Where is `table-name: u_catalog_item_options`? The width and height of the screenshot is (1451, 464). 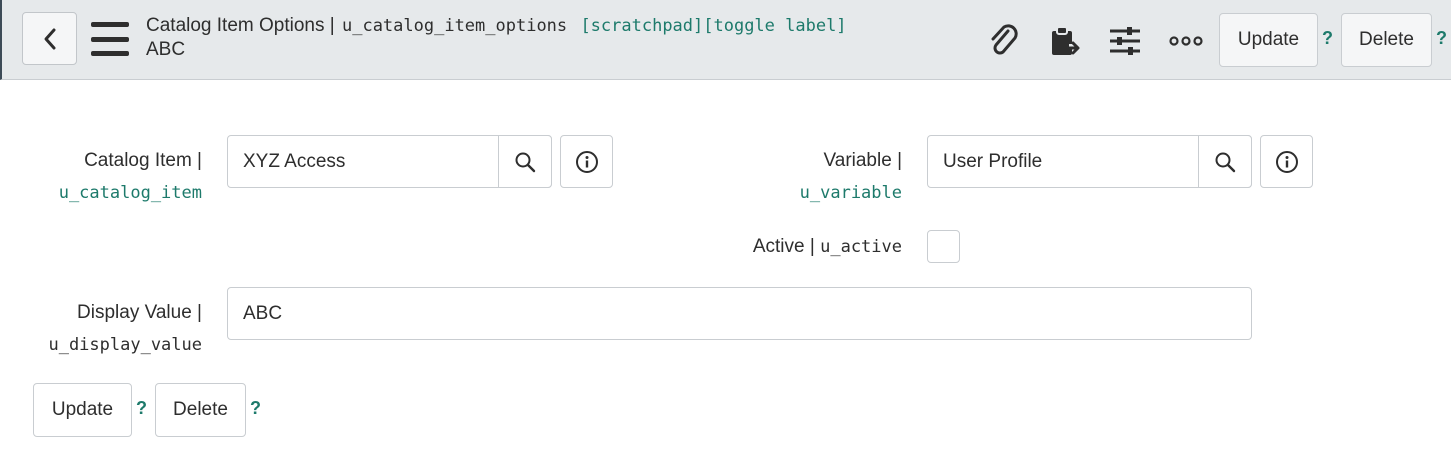
table-name: u_catalog_item_options is located at coordinates (454, 26).